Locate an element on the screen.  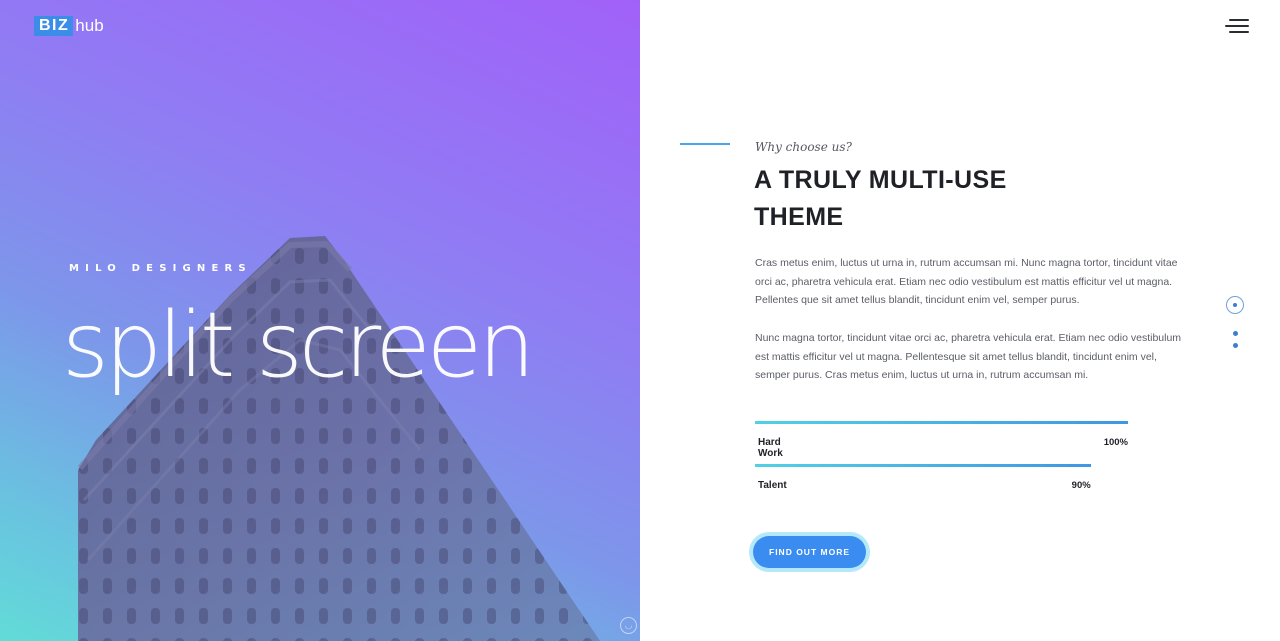
skill-label: Talent is located at coordinates (772, 485).